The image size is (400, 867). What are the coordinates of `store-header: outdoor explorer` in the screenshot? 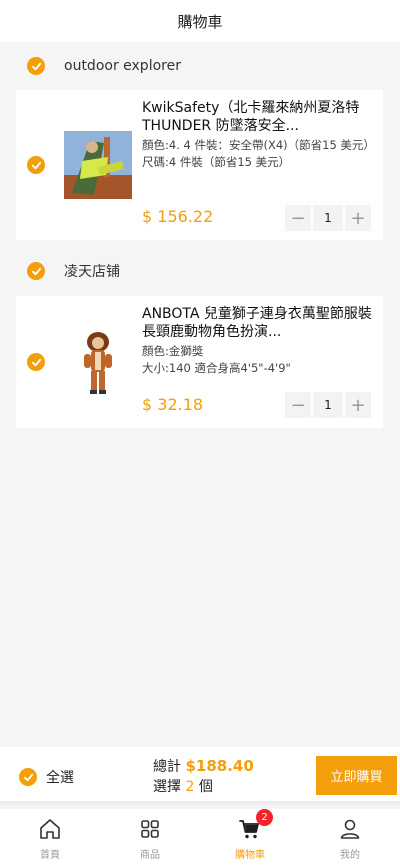 It's located at (200, 66).